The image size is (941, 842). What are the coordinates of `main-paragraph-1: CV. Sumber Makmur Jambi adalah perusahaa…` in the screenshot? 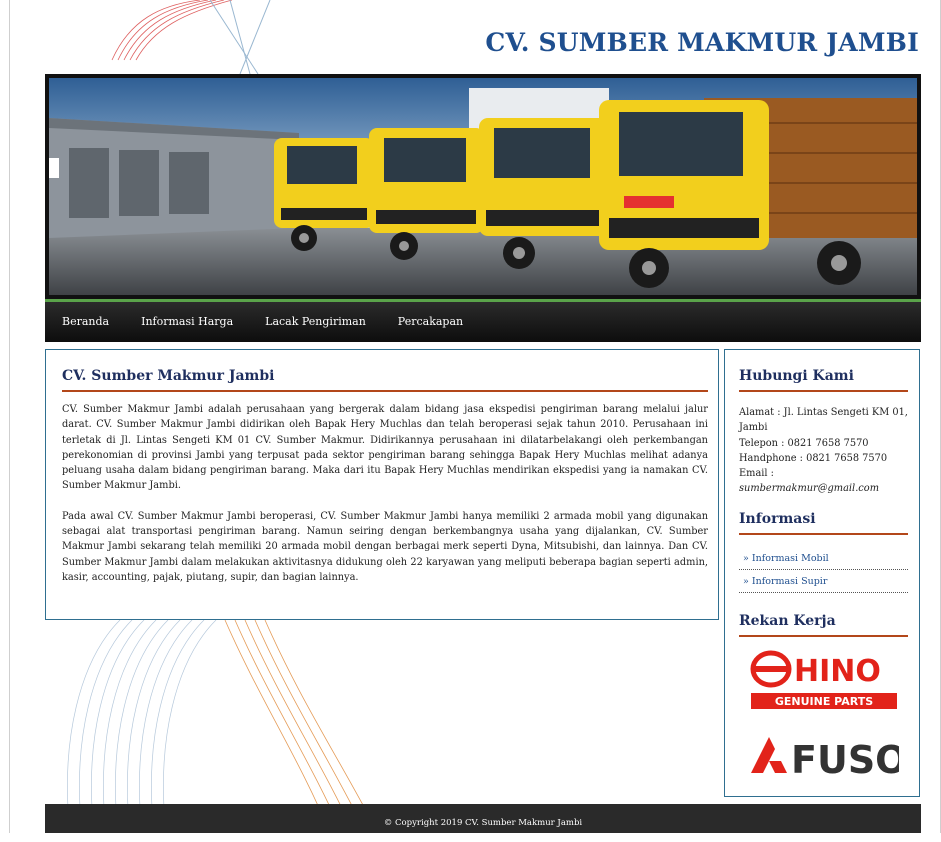 It's located at (385, 448).